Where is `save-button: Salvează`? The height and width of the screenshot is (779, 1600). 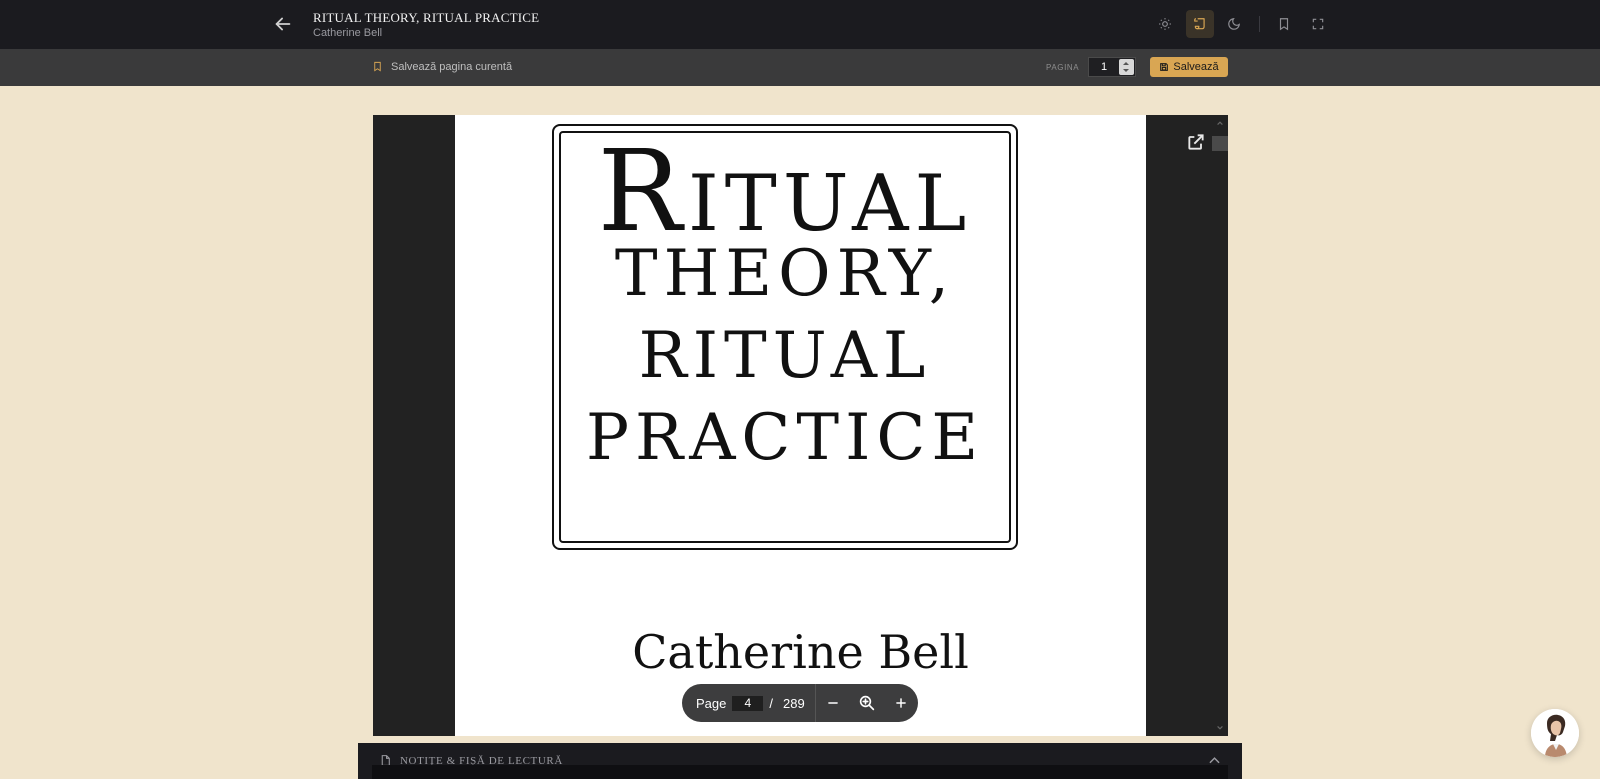
save-button: Salvează is located at coordinates (1189, 67).